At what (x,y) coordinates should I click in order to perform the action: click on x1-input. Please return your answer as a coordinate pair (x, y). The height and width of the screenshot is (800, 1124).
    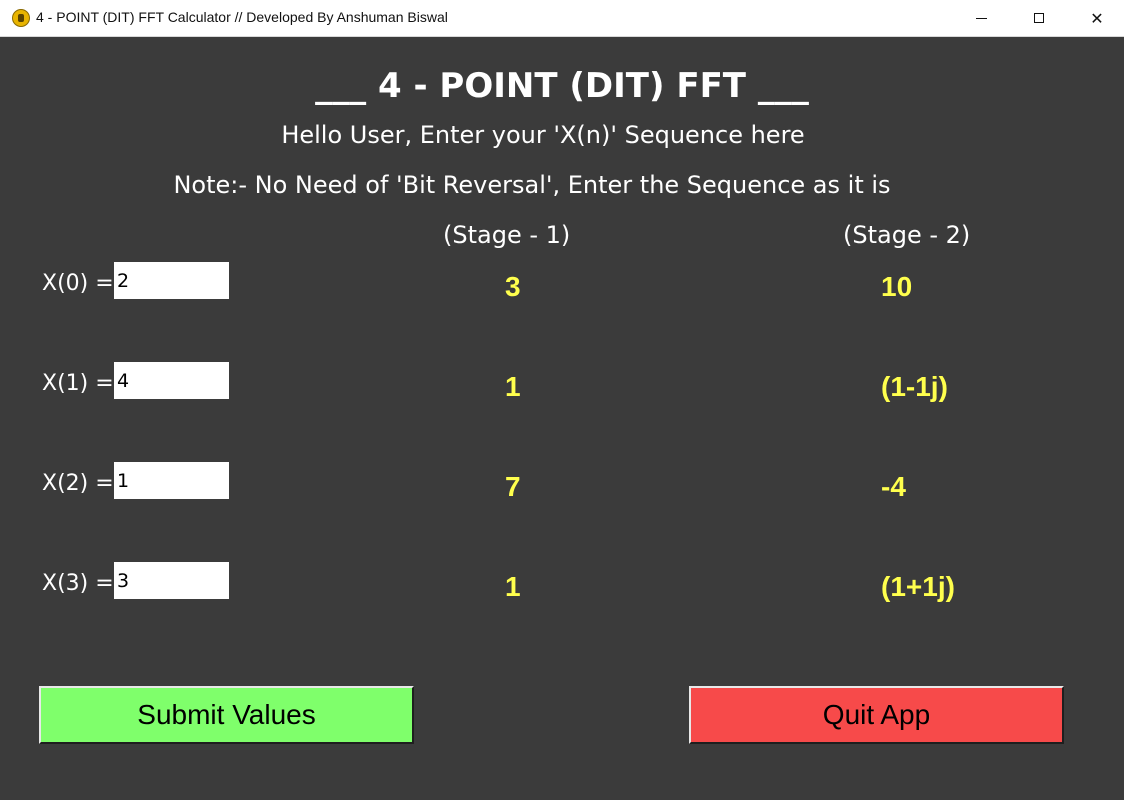
    Looking at the image, I should click on (171, 380).